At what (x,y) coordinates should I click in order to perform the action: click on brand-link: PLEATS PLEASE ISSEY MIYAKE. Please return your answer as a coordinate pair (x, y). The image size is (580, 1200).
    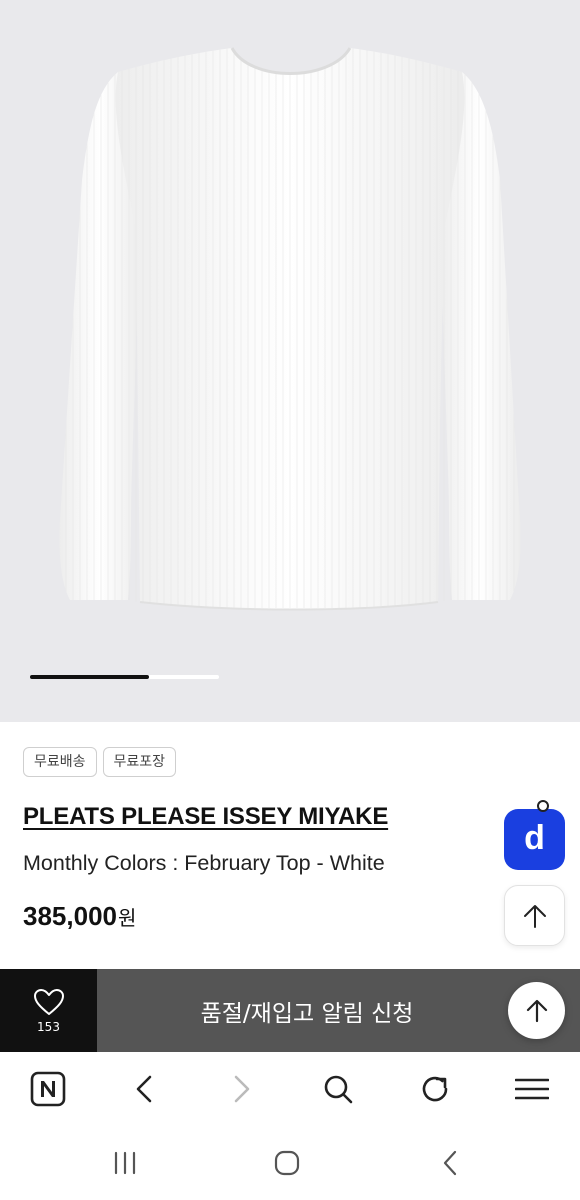
    Looking at the image, I should click on (205, 817).